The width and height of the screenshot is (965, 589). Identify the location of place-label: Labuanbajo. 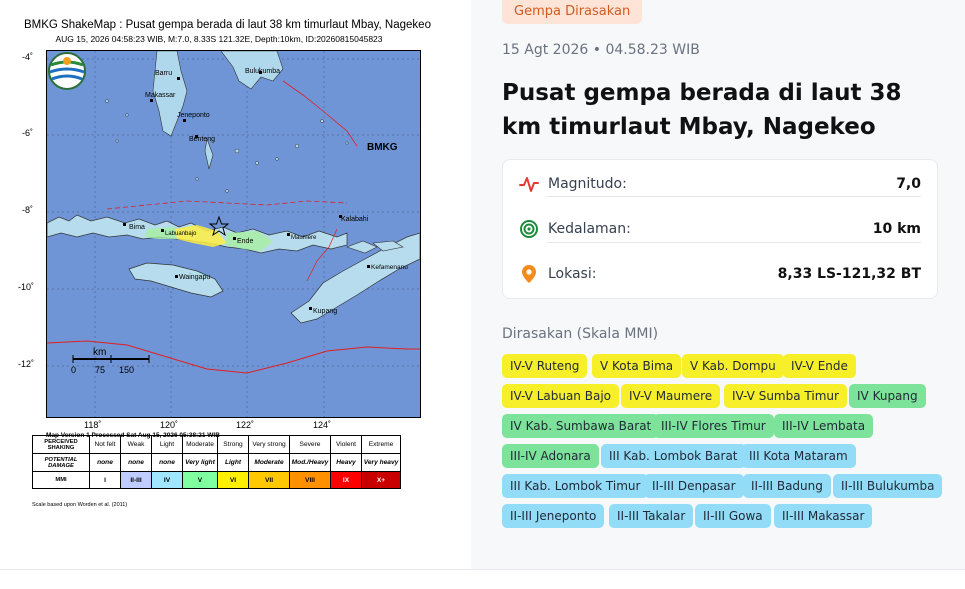
(181, 234).